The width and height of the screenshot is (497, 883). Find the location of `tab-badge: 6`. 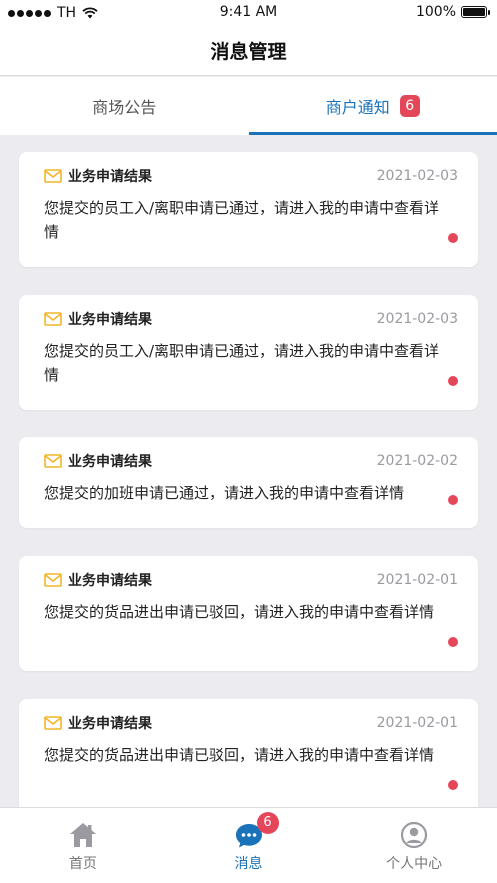

tab-badge: 6 is located at coordinates (409, 106).